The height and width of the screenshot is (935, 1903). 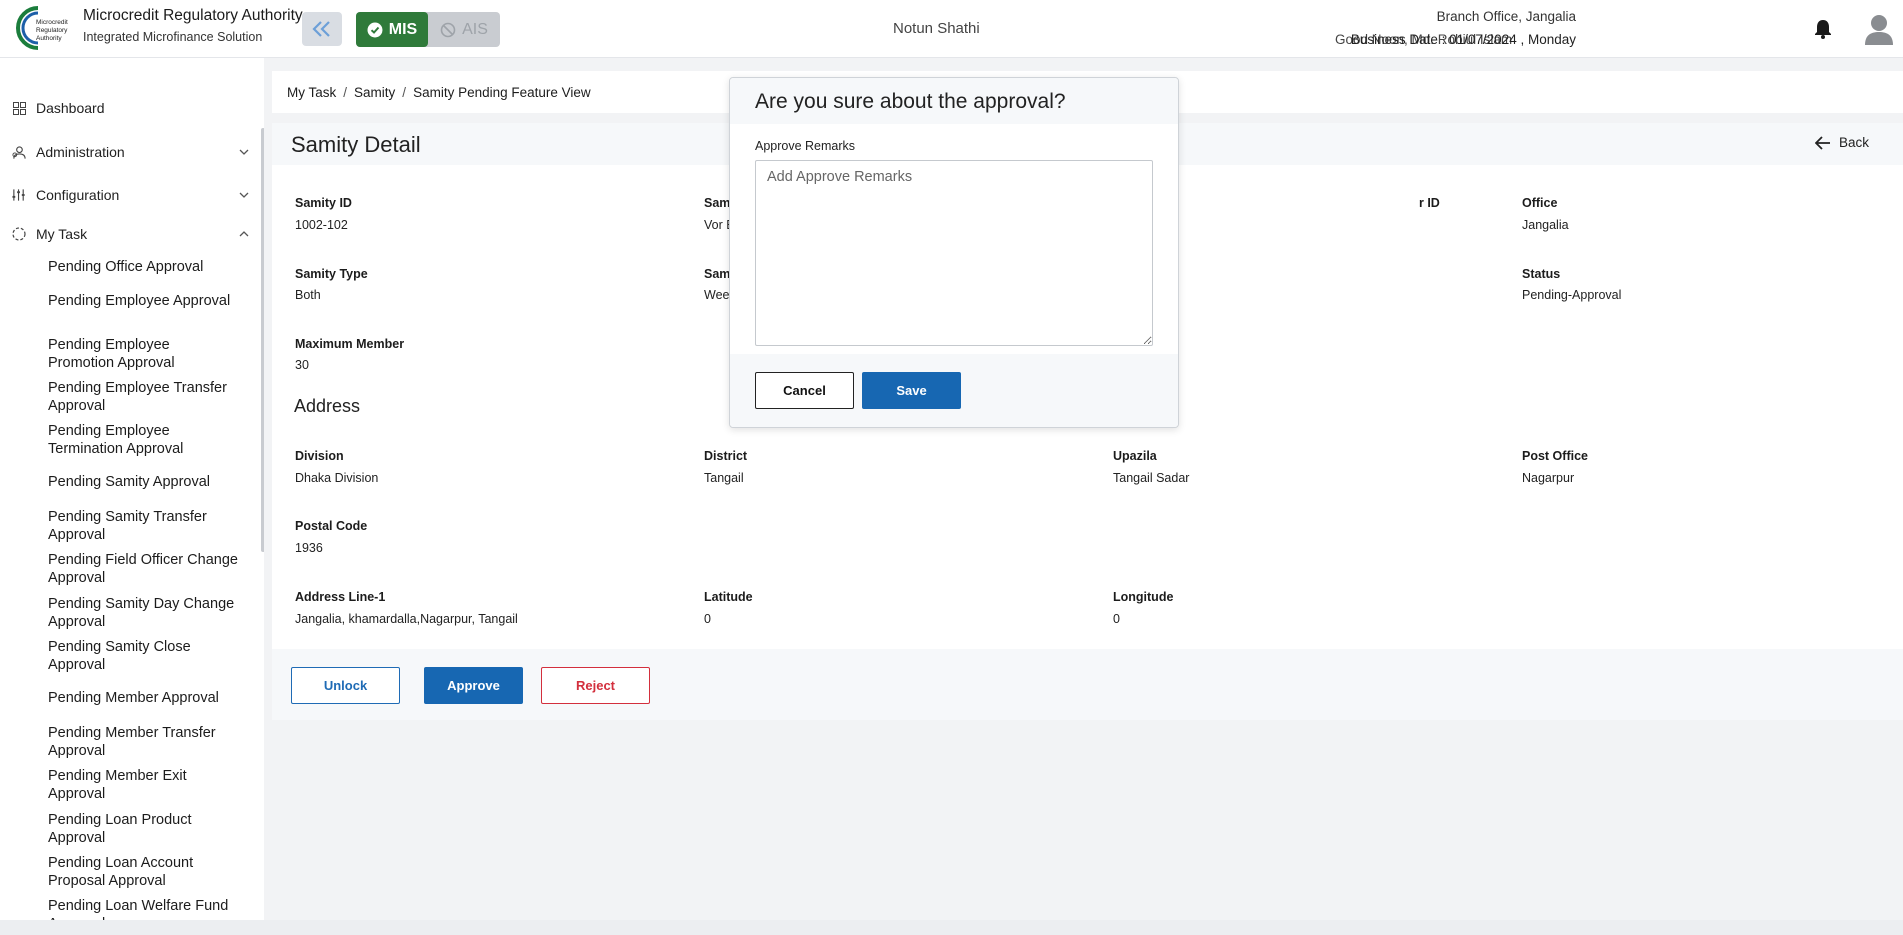 What do you see at coordinates (143, 301) in the screenshot?
I see `sidebar-subitem-pending-employee-approval: Pending Employee Approval` at bounding box center [143, 301].